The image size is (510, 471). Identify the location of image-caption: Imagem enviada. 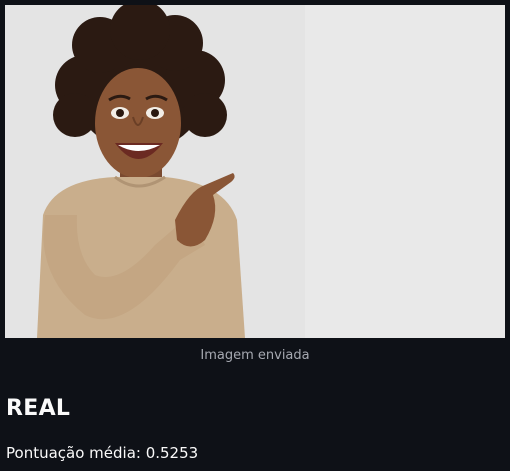
(255, 355).